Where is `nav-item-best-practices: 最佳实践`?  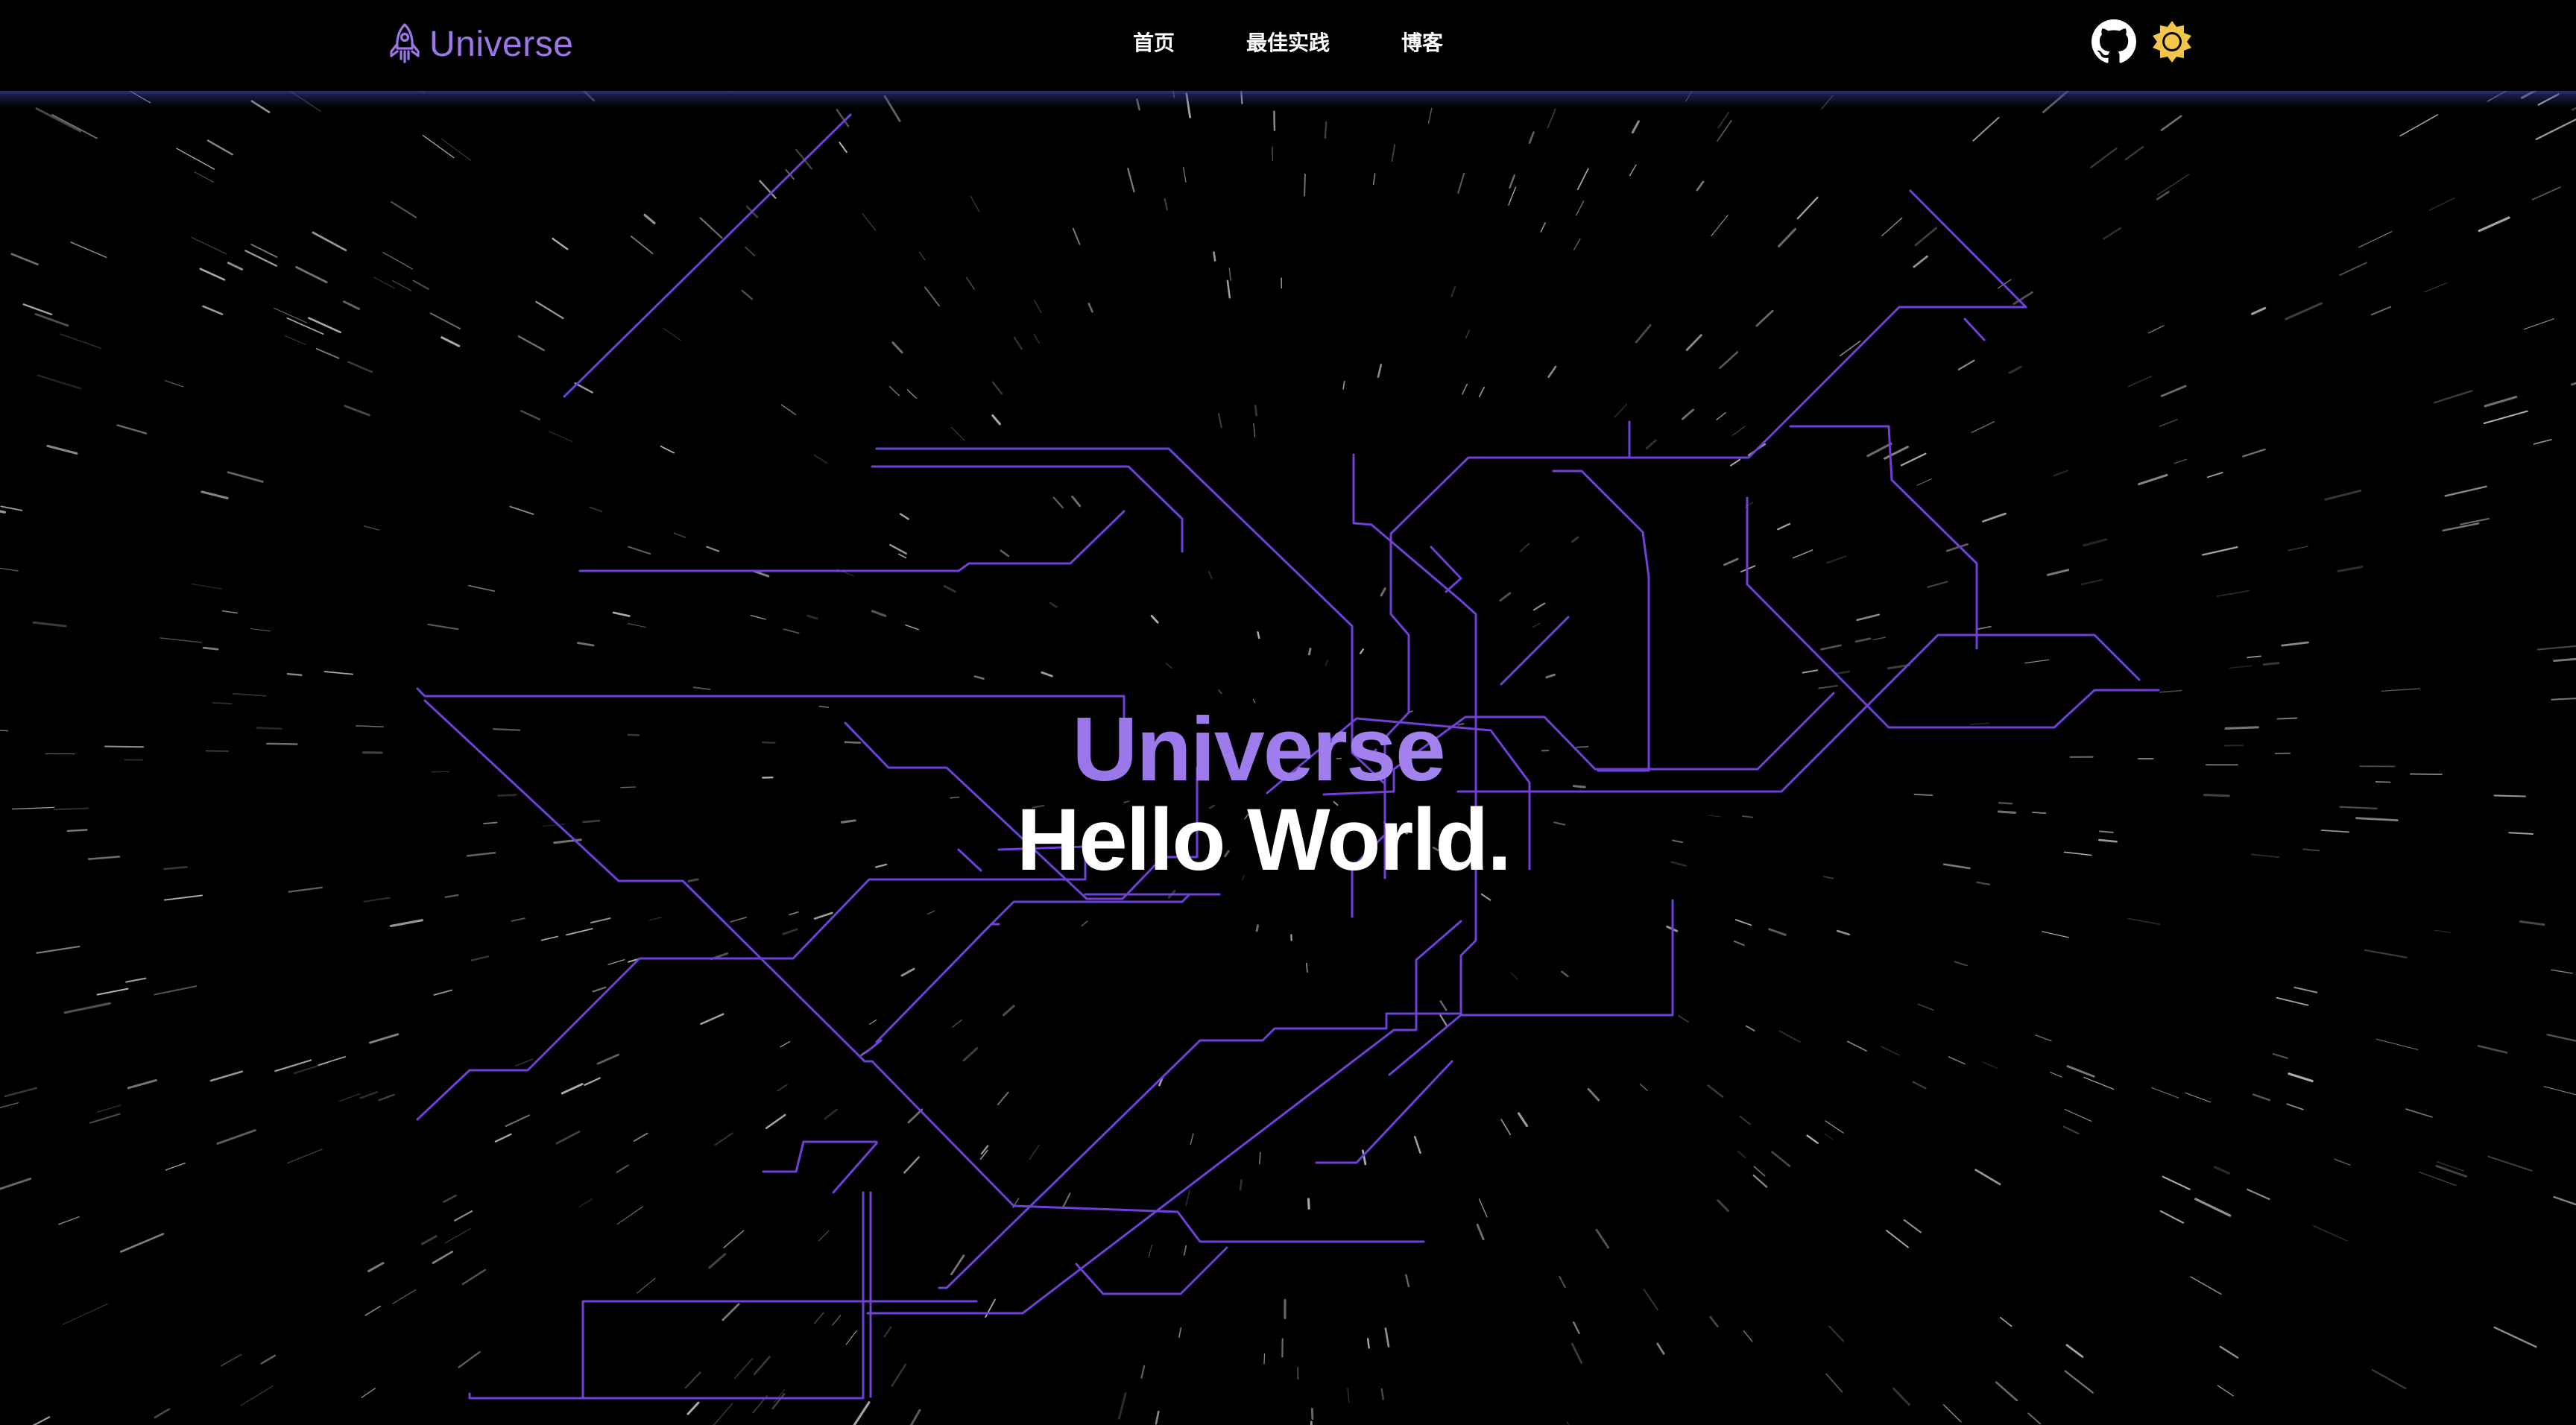
nav-item-best-practices: 最佳实践 is located at coordinates (1288, 42).